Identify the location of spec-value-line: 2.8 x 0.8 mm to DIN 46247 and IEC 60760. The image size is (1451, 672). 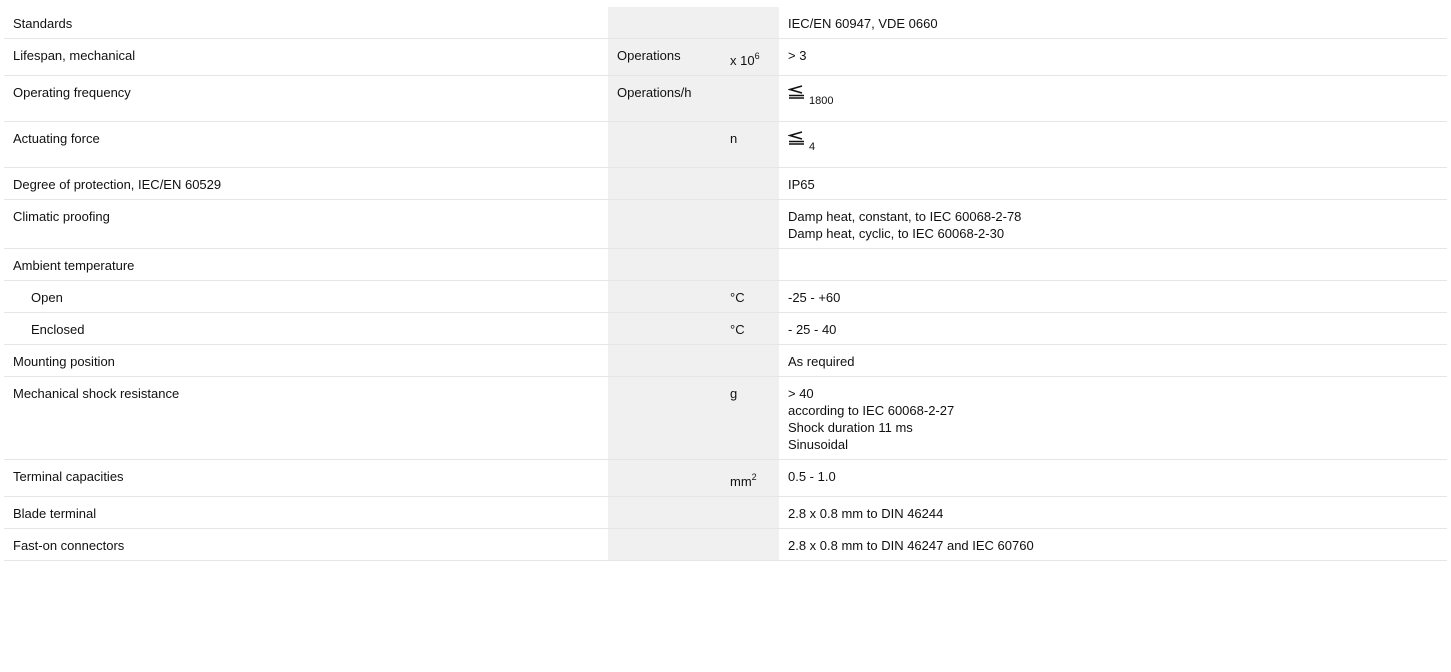
(911, 545).